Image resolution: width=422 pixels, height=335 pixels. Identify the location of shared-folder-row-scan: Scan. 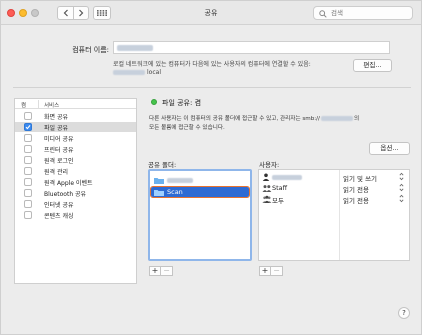
(200, 192).